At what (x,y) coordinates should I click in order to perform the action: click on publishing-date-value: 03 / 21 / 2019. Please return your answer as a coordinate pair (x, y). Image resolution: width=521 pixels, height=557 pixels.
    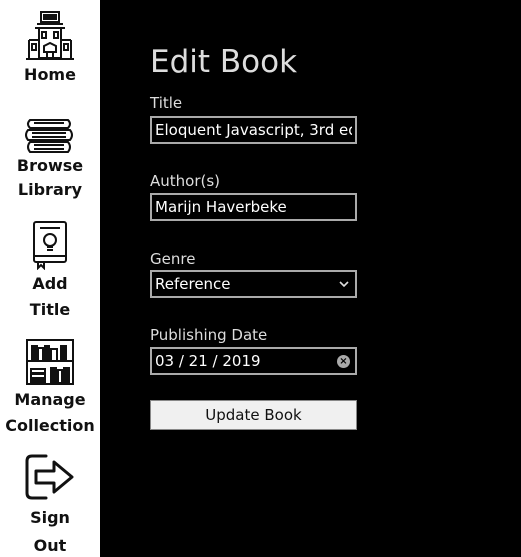
    Looking at the image, I should click on (208, 361).